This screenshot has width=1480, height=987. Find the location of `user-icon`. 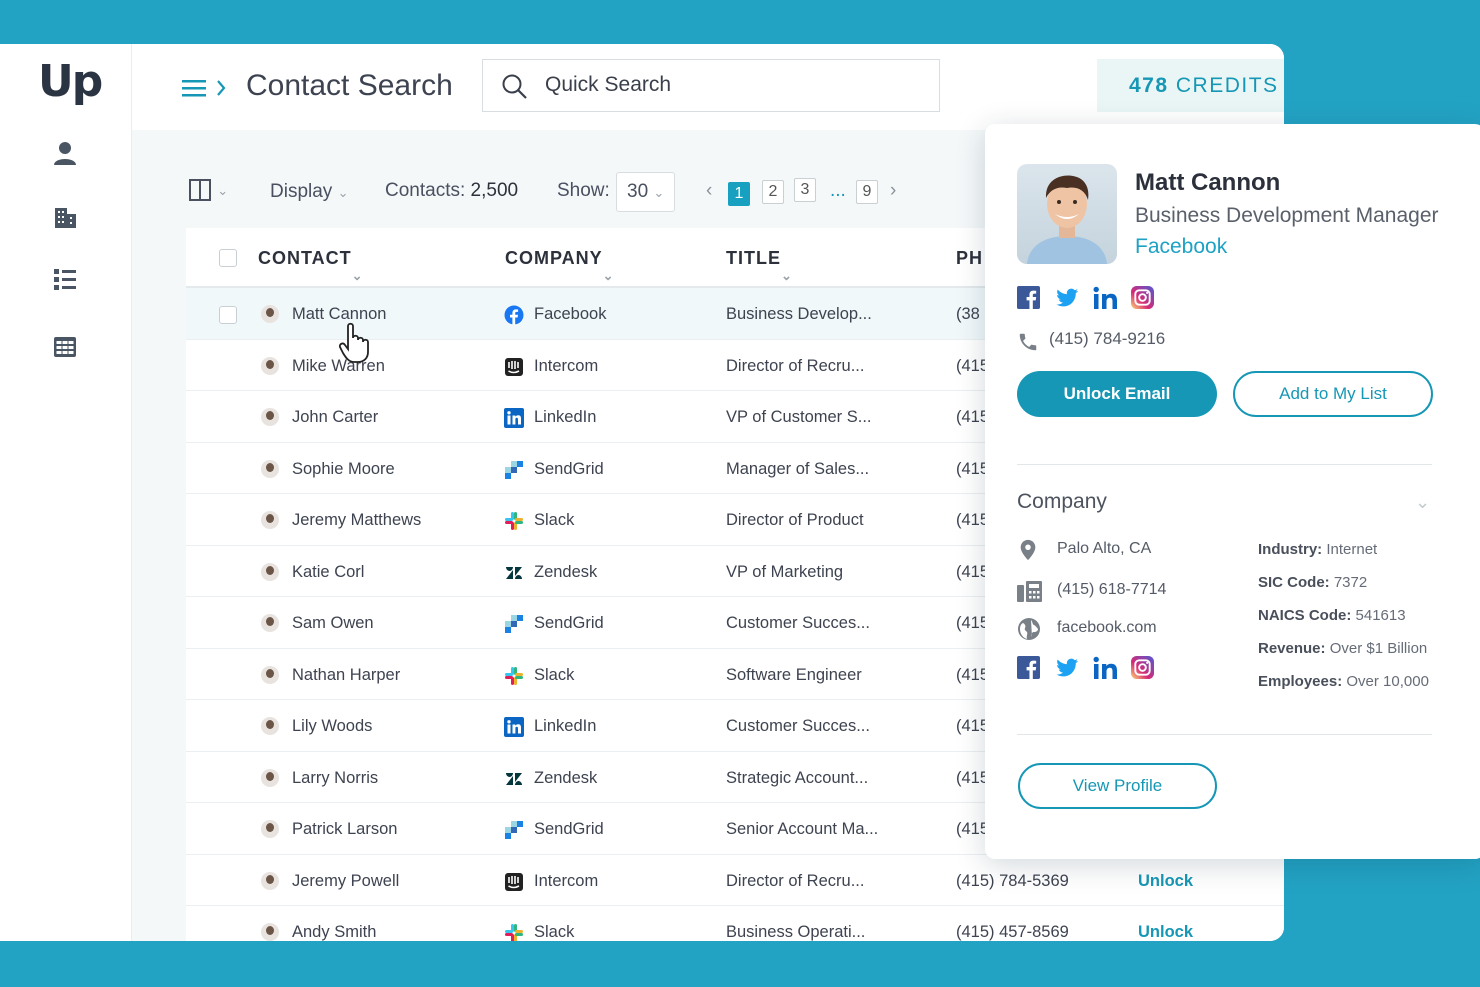

user-icon is located at coordinates (65, 153).